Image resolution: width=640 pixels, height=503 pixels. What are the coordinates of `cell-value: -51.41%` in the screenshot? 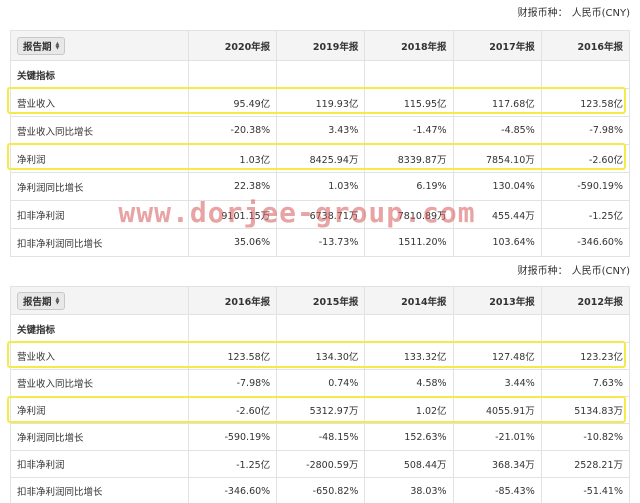 It's located at (585, 490).